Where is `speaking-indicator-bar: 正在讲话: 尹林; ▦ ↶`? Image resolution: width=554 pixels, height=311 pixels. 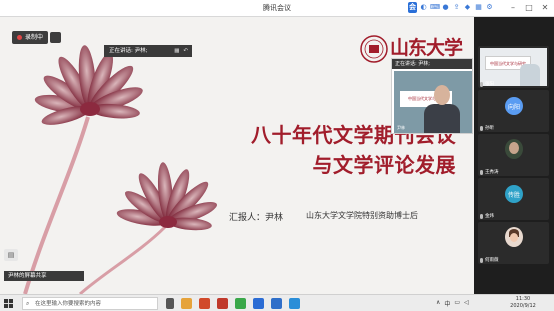
speaking-indicator-bar: 正在讲话: 尹林; ▦ ↶ is located at coordinates (148, 51).